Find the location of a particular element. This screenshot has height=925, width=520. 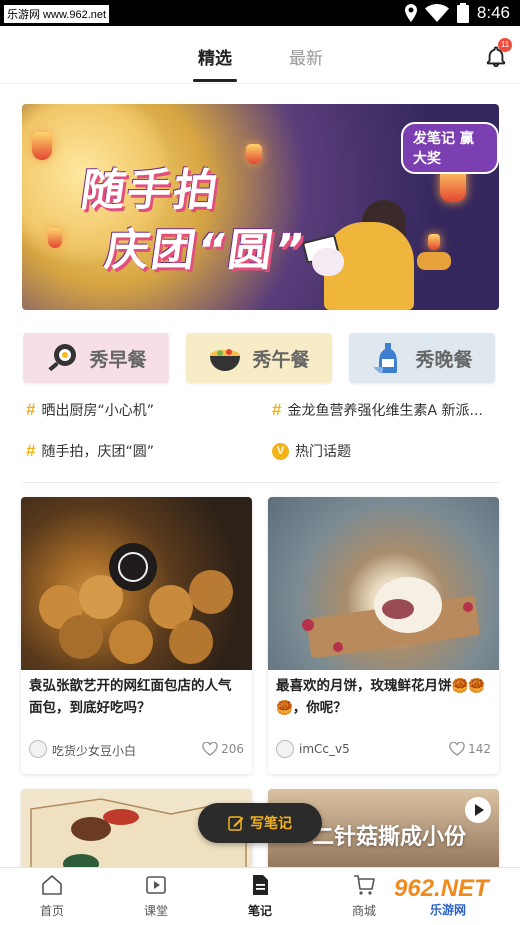

category-label: 秀午餐 is located at coordinates (281, 359).